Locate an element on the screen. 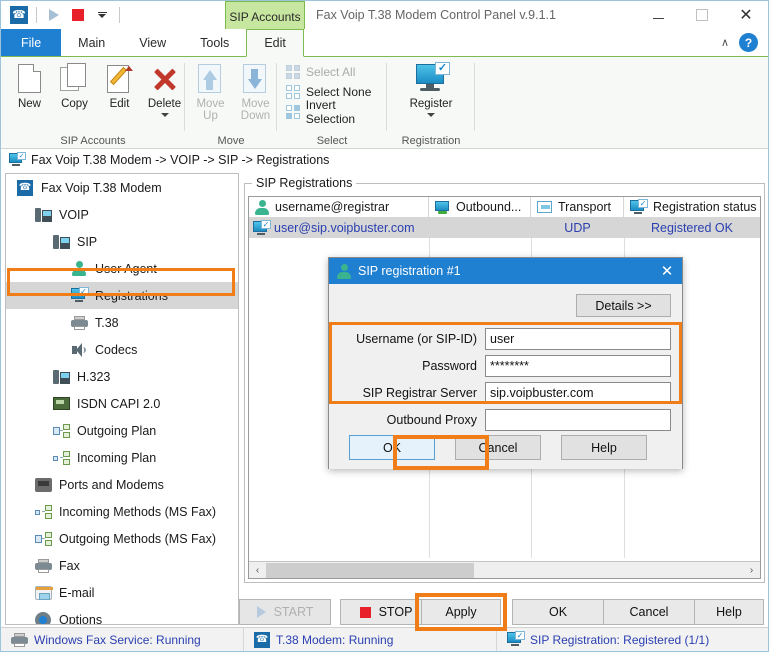 Image resolution: width=769 pixels, height=652 pixels. outgoing-plan-icon is located at coordinates (61, 431).